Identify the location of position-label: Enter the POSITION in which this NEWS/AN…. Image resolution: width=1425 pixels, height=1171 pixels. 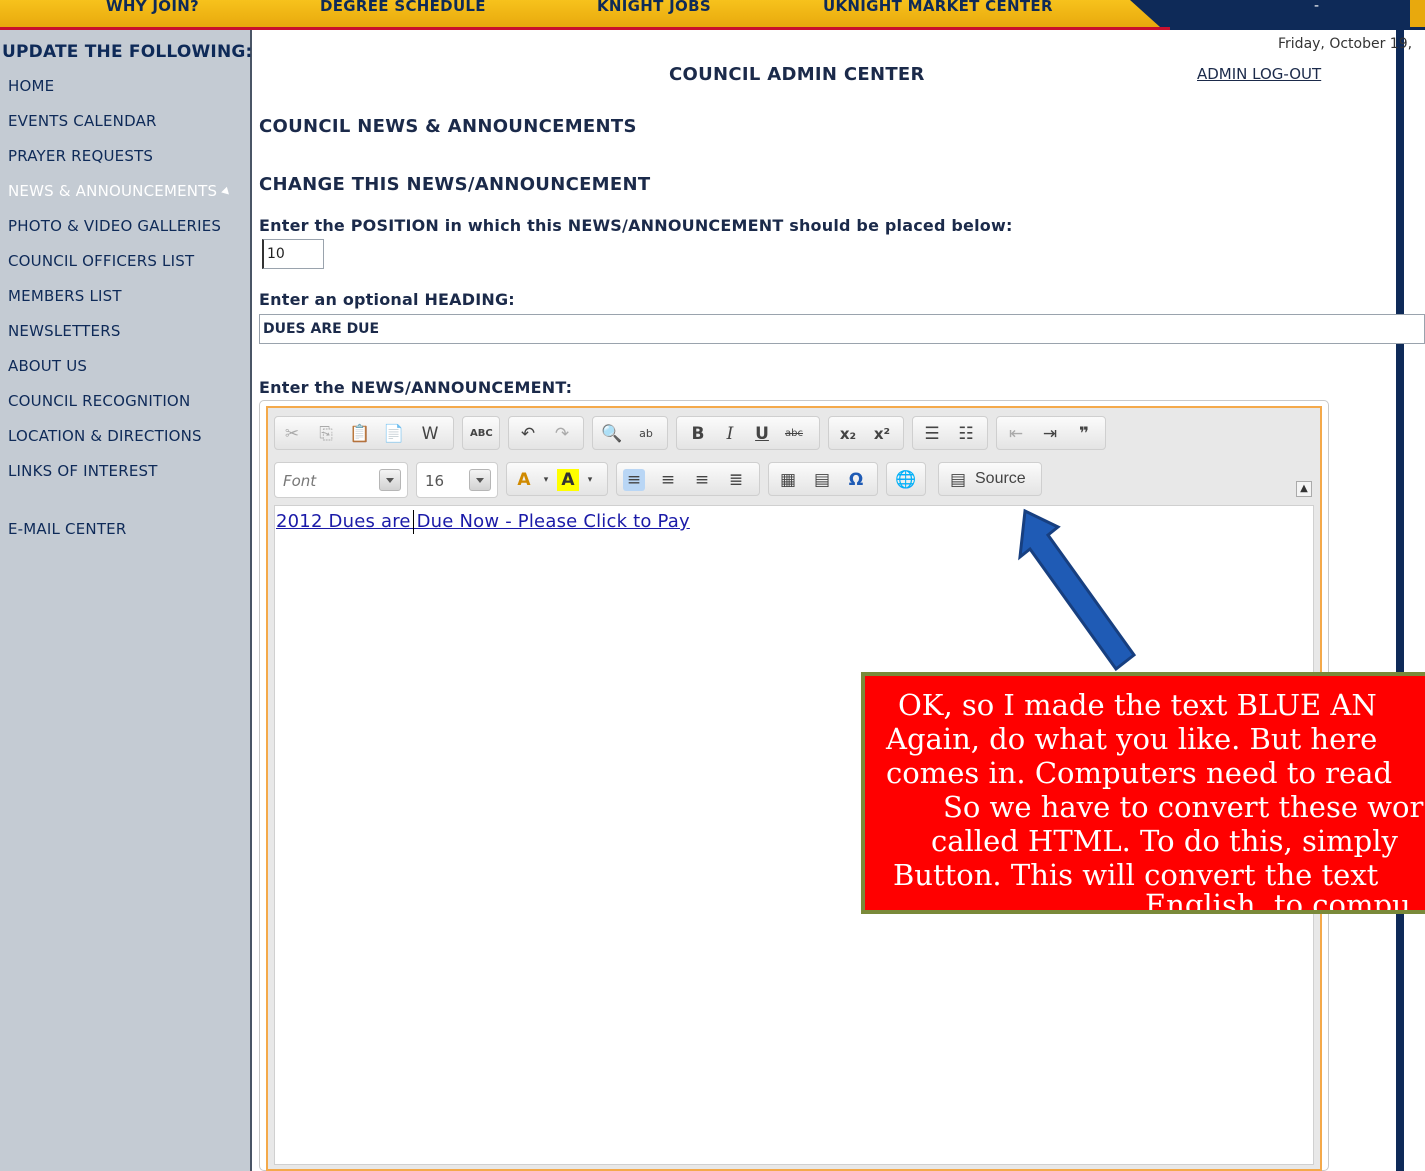
(636, 225).